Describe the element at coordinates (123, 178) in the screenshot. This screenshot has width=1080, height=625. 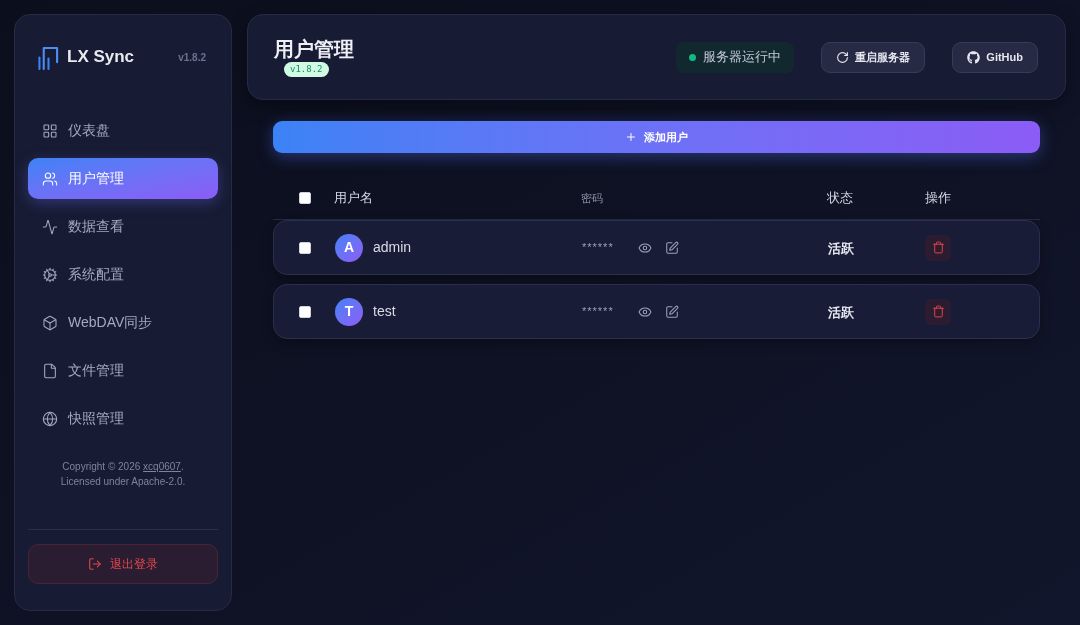
I see `nav-item: 用户管理` at that location.